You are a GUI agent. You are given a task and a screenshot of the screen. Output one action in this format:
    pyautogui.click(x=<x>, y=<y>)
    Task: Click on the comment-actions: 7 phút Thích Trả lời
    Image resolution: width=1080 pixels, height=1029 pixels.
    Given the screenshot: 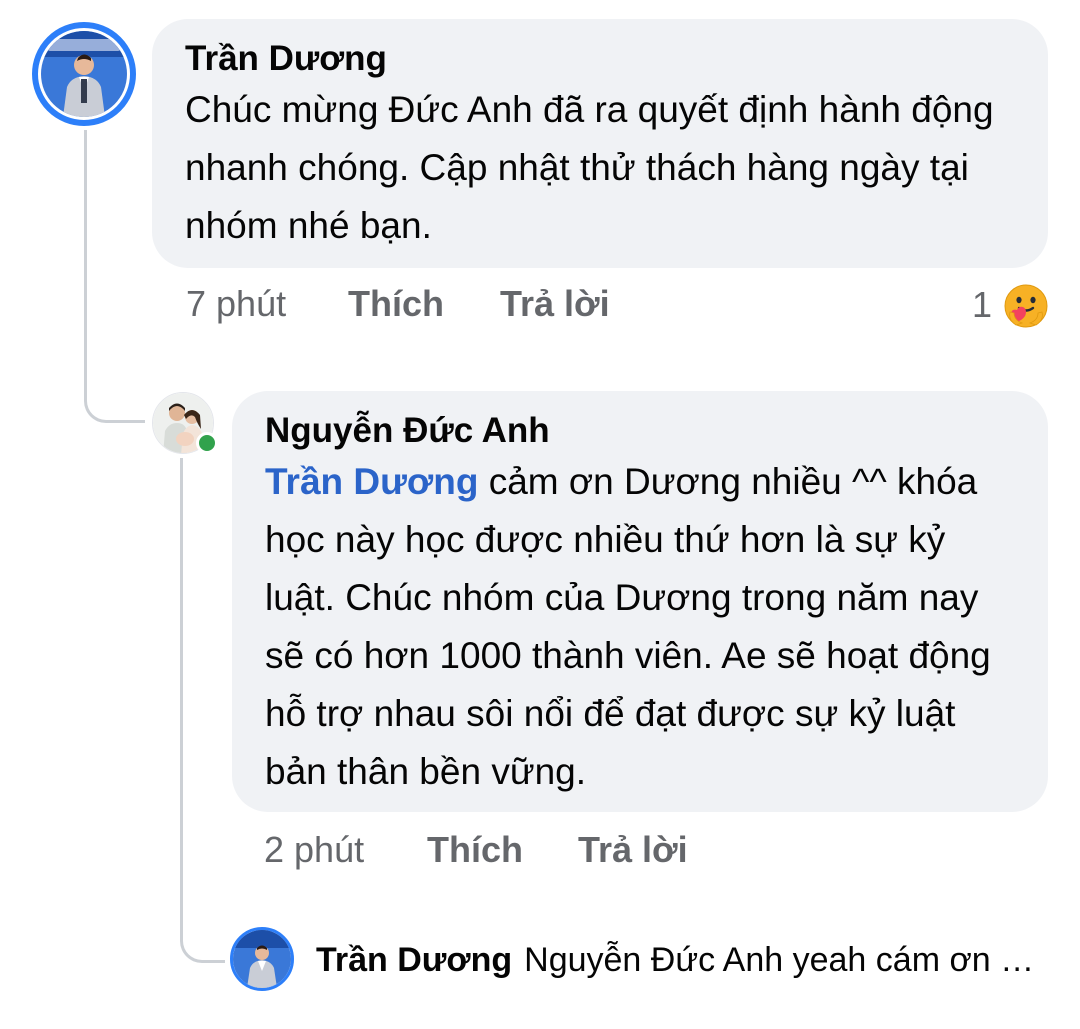 What is the action you would take?
    pyautogui.click(x=426, y=304)
    